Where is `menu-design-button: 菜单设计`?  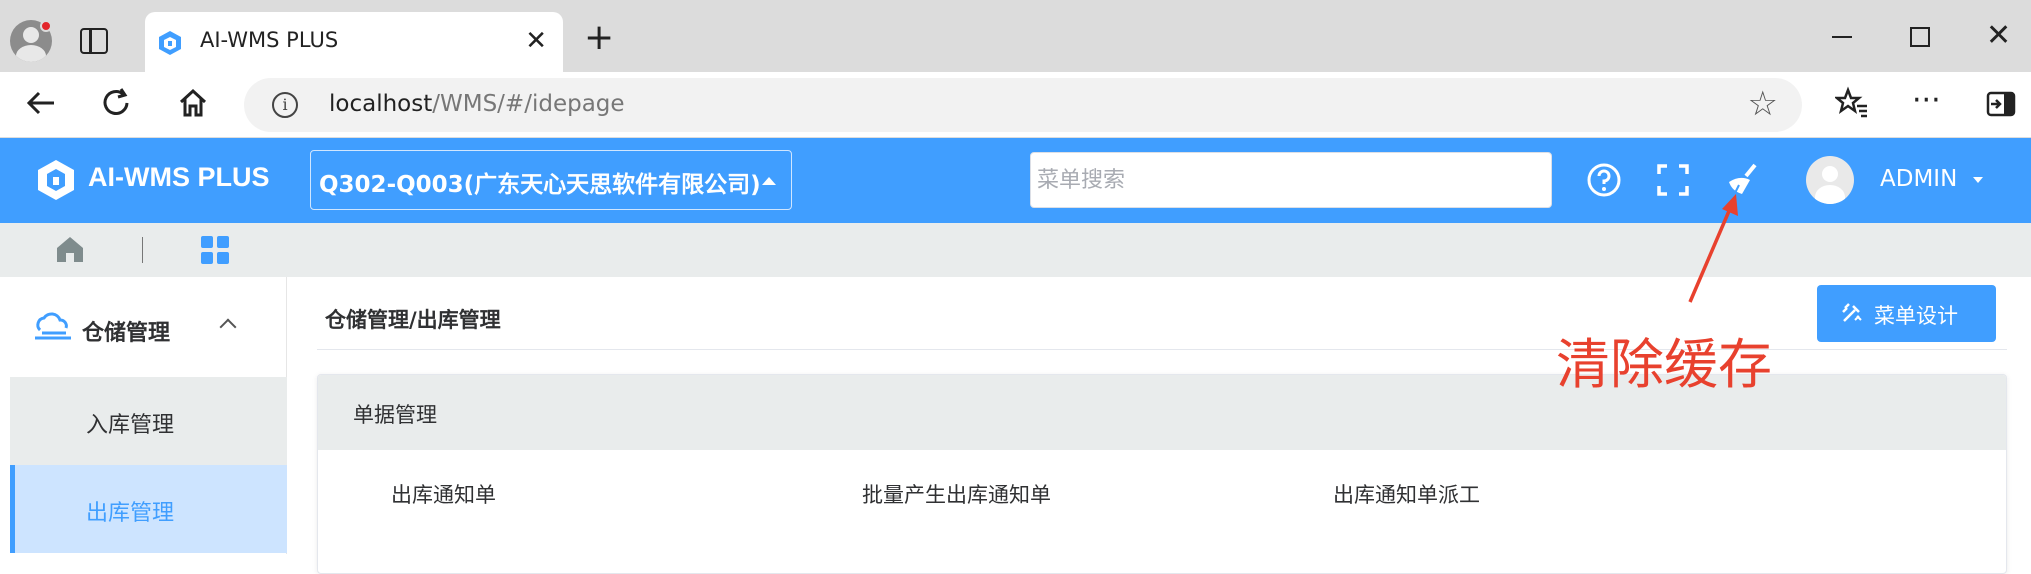
menu-design-button: 菜单设计 is located at coordinates (1906, 313).